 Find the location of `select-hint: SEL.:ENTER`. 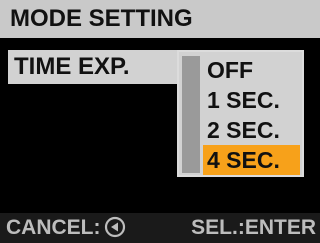

select-hint: SEL.:ENTER is located at coordinates (253, 228).